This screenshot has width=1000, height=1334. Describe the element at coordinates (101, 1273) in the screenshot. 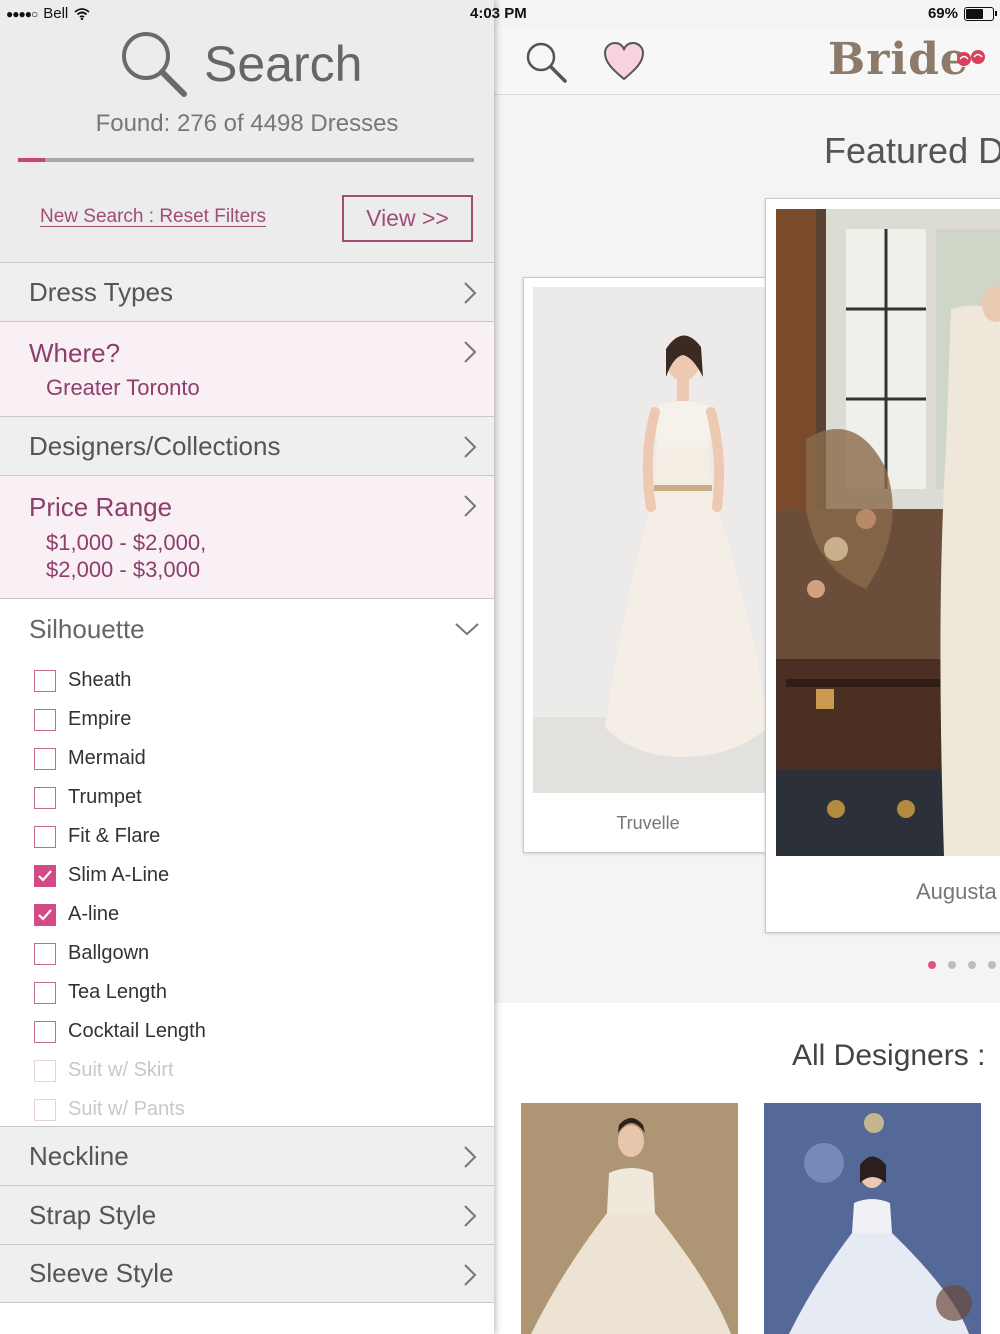

I see `filter-label: Sleeve Style` at that location.